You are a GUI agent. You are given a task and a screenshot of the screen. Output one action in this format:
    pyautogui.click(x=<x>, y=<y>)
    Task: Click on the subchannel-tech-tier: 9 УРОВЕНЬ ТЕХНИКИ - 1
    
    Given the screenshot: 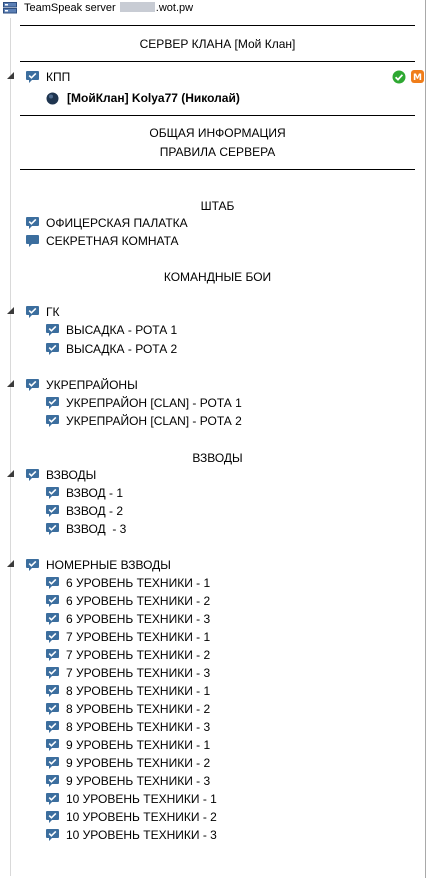 What is the action you would take?
    pyautogui.click(x=127, y=745)
    